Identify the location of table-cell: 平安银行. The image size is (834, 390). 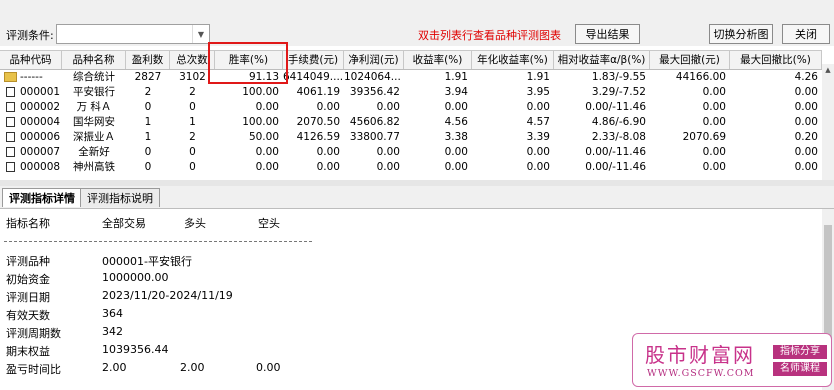
(94, 92).